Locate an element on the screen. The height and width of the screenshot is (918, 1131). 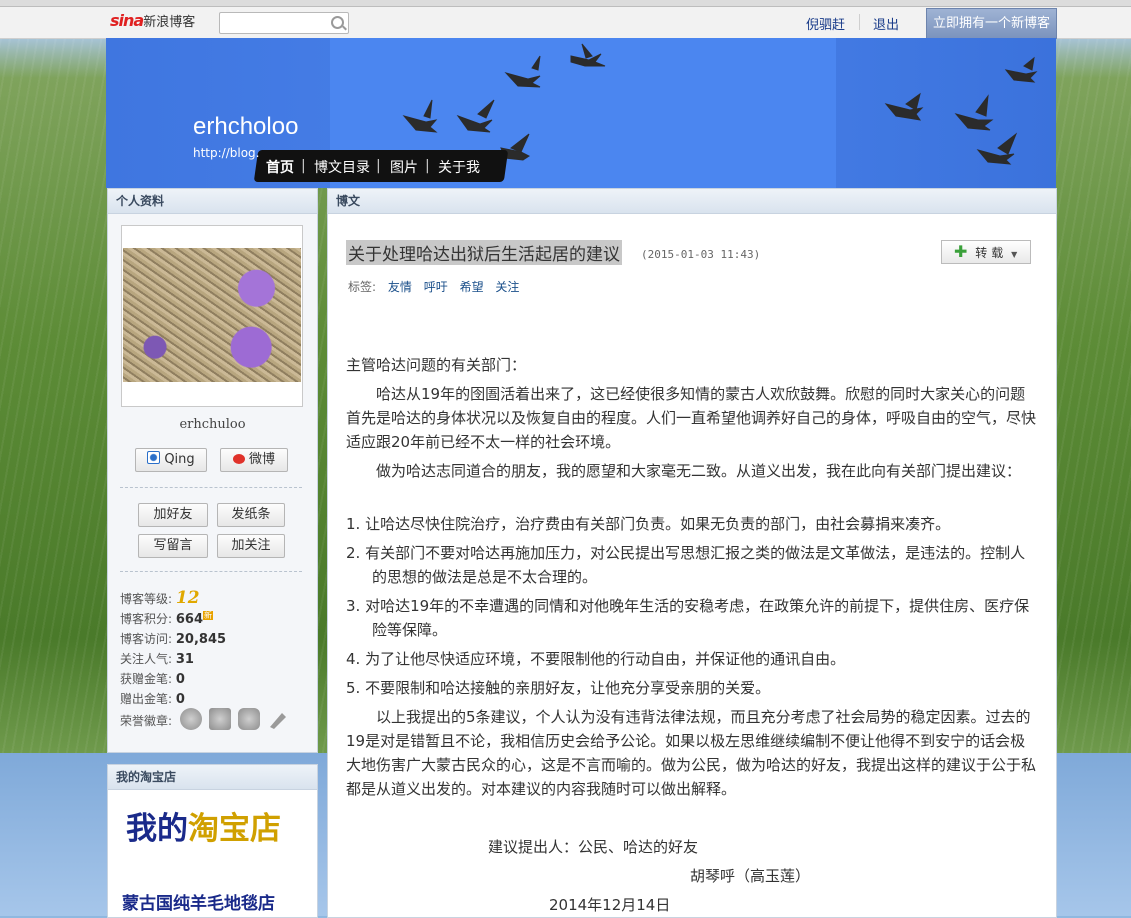
tag-link: 关注 is located at coordinates (507, 287).